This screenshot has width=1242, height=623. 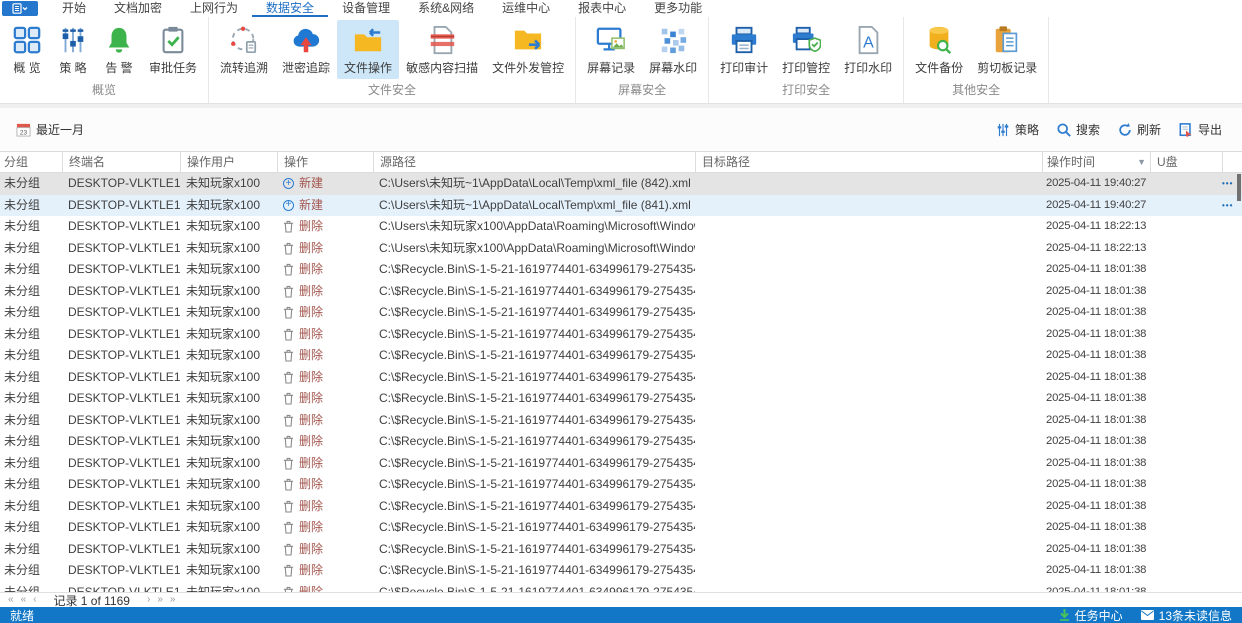 I want to click on tab-doc-encryption: 文档加密, so click(x=138, y=8).